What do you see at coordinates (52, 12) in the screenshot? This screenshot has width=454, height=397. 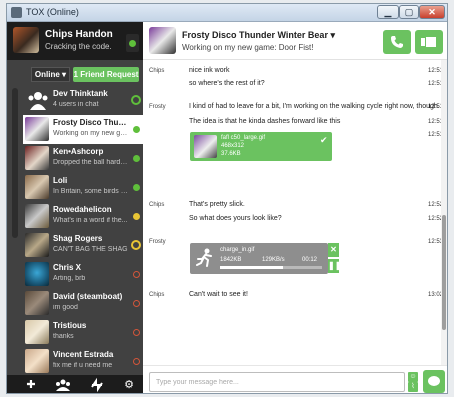 I see `window-title: TOX (Online)` at bounding box center [52, 12].